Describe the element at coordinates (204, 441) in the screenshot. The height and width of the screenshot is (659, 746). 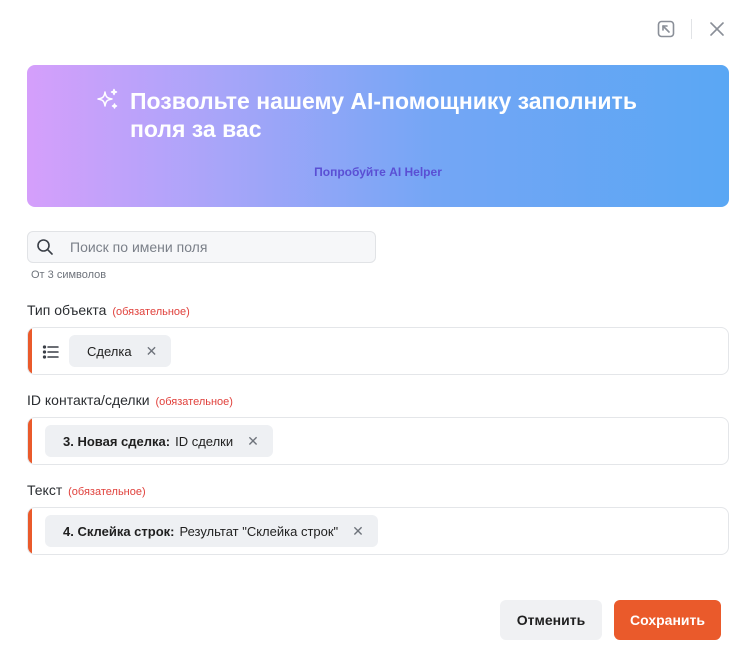
I see `chip-text: ID сделки` at that location.